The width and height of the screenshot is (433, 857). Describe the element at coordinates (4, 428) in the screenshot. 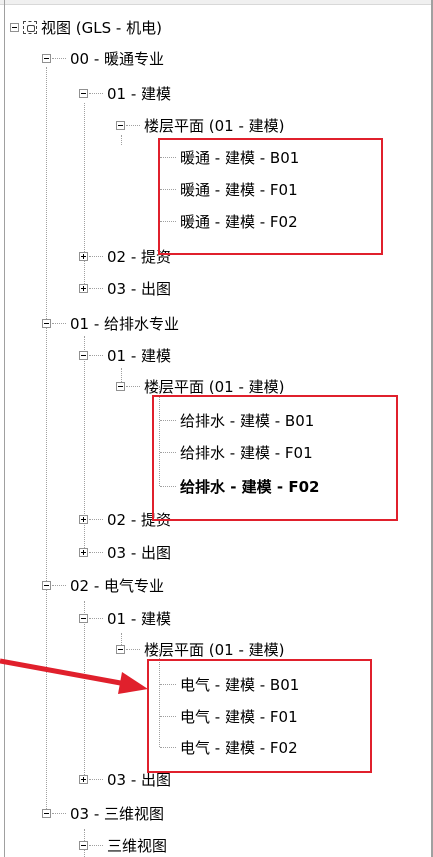

I see `panel-left-border` at that location.